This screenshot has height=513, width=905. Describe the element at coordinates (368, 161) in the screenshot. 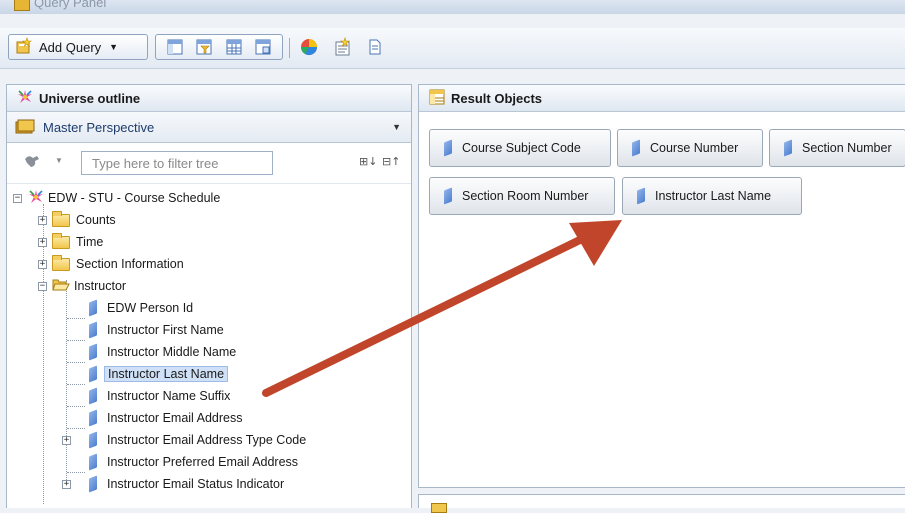

I see `expand-all-icon: ⊞↓` at that location.